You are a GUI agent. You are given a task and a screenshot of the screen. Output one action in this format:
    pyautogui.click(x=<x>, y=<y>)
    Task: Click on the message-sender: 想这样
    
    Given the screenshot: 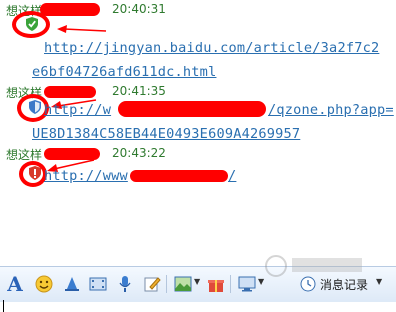 What is the action you would take?
    pyautogui.click(x=24, y=155)
    